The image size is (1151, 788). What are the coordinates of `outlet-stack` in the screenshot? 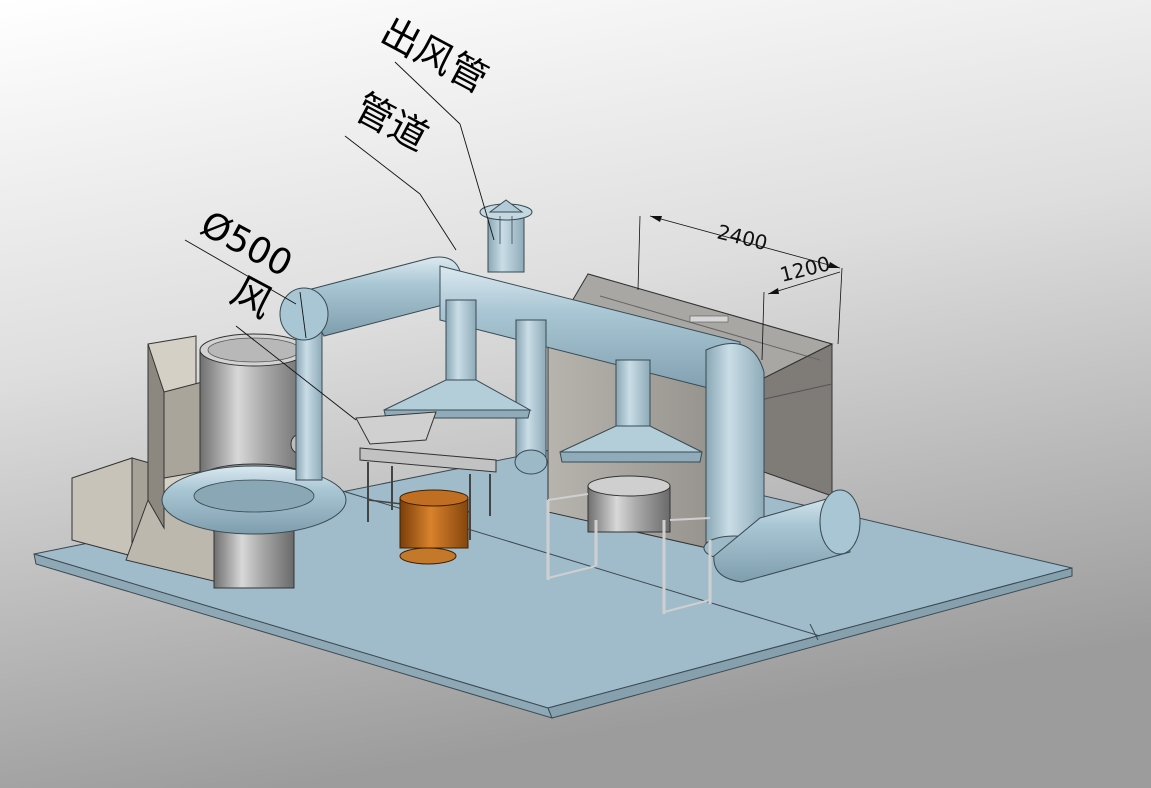 It's located at (506, 236).